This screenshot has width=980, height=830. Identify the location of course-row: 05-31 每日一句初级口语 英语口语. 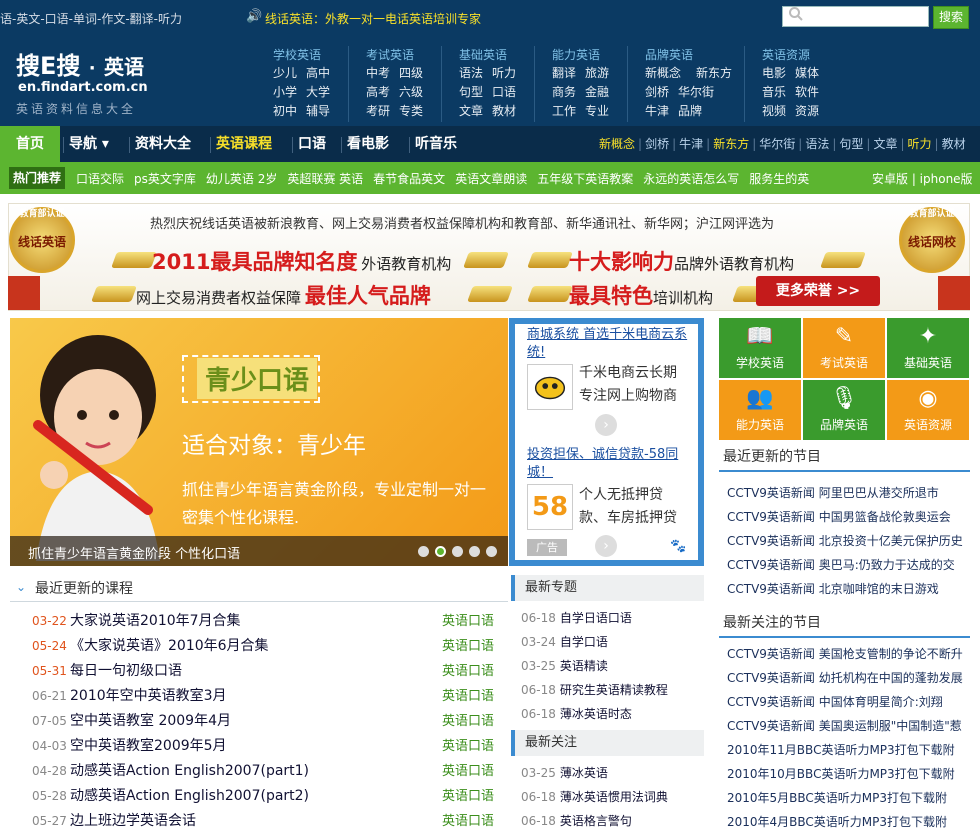
(263, 672).